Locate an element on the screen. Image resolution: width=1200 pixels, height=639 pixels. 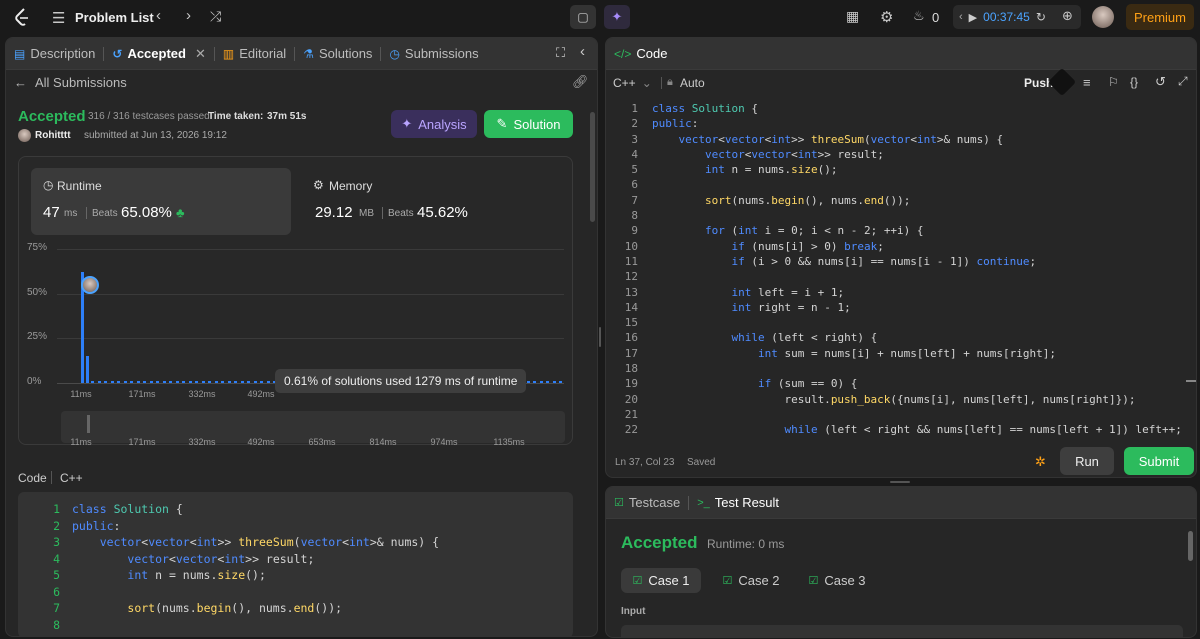
add-friend-icon: ⊕ is located at coordinates (1067, 16).